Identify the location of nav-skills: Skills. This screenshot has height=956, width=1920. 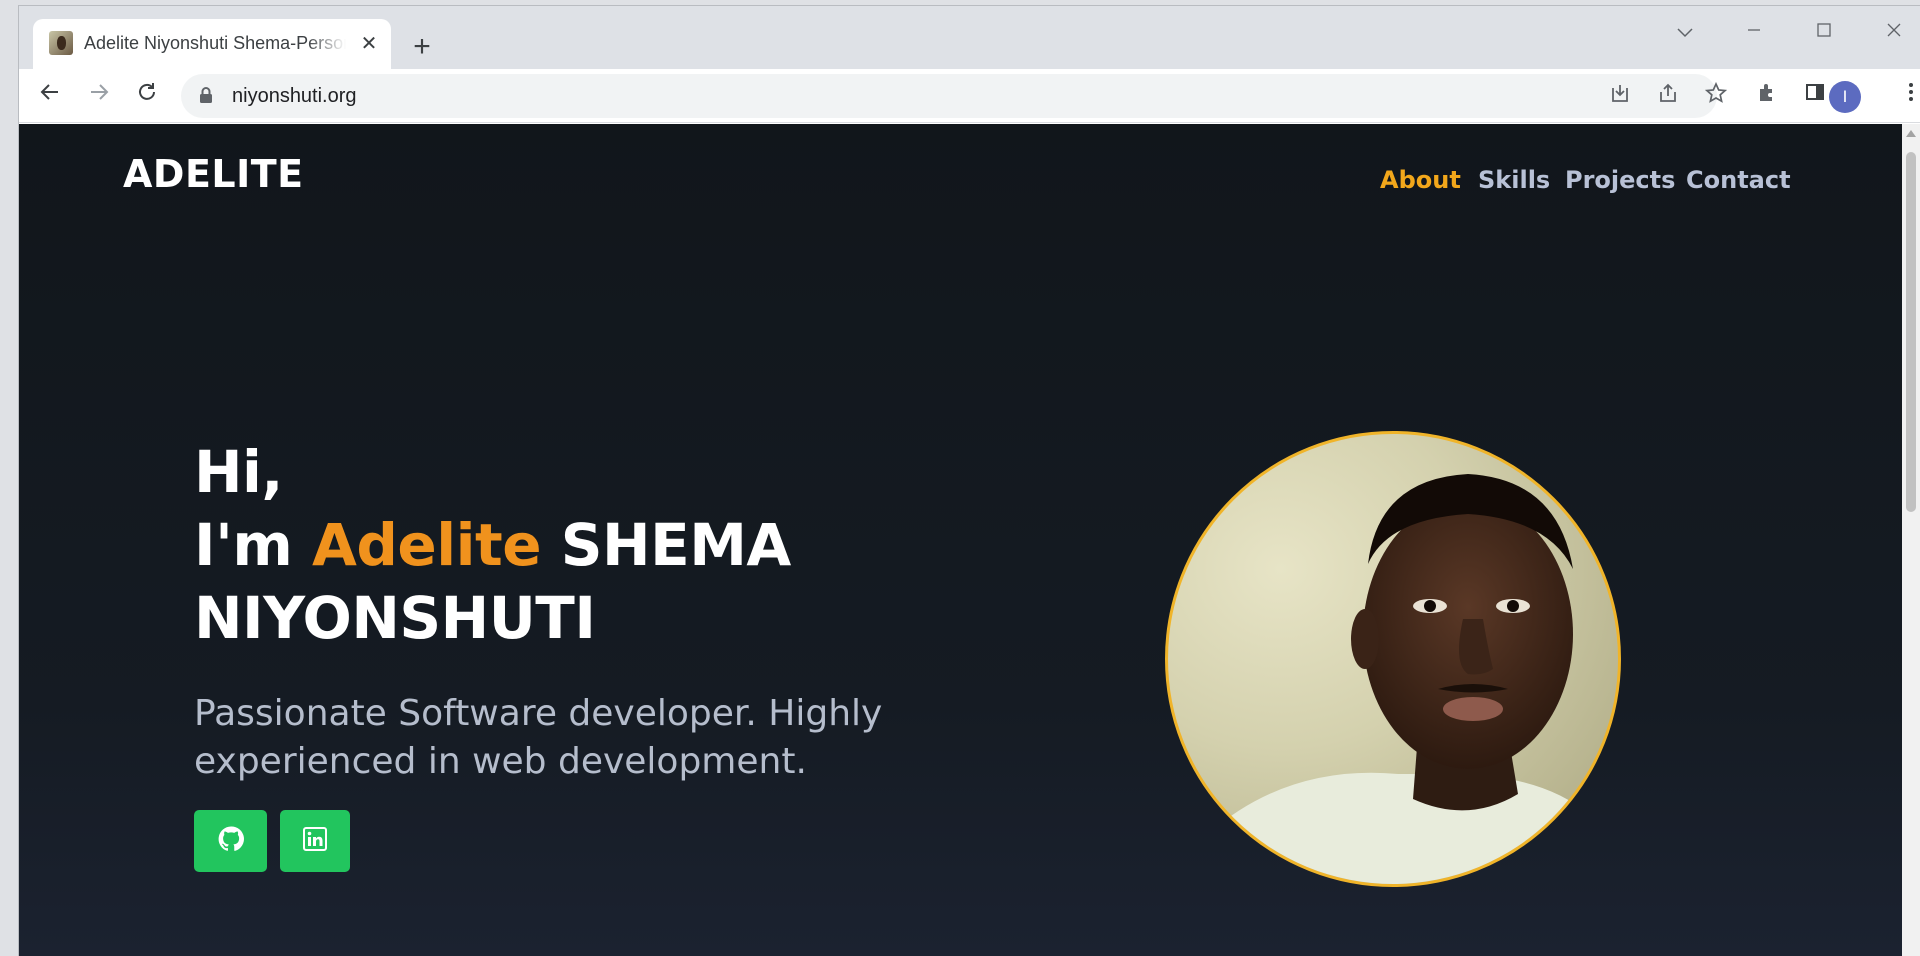
(1514, 180).